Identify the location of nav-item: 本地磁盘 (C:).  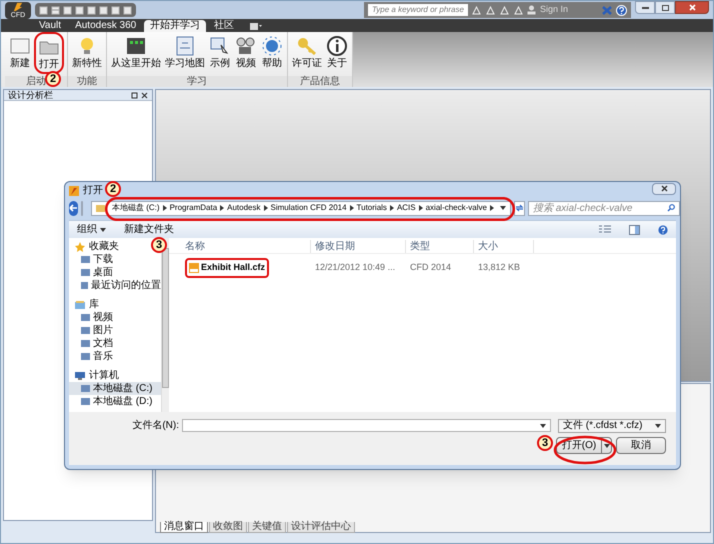
(115, 388).